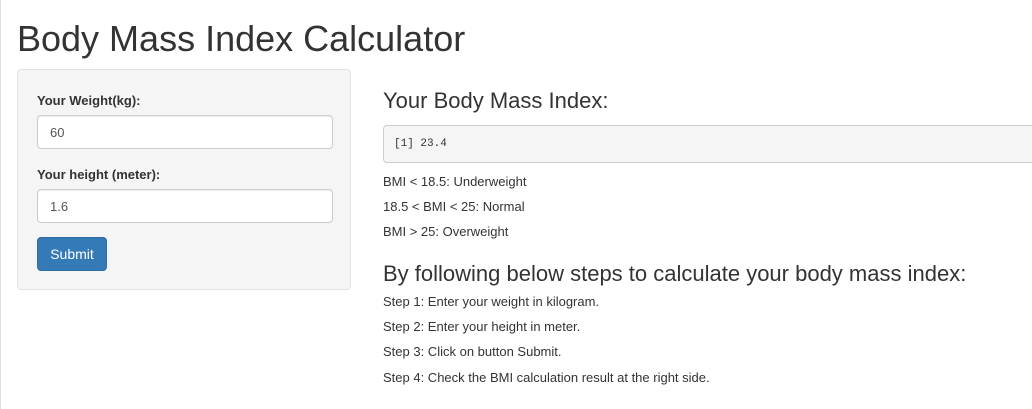 This screenshot has width=1032, height=409. Describe the element at coordinates (472, 351) in the screenshot. I see `step-3: Step 3: Click on button Submit.` at that location.